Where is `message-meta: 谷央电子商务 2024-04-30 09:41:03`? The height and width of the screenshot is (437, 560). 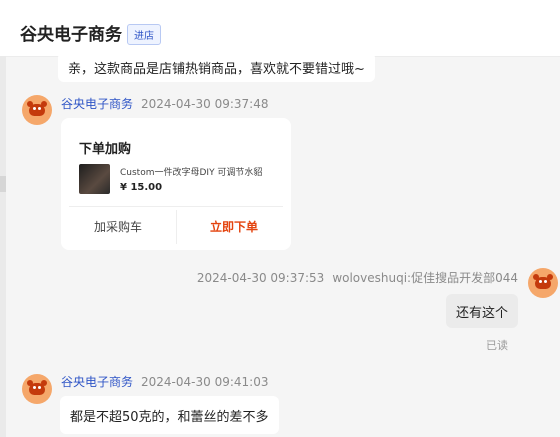 message-meta: 谷央电子商务 2024-04-30 09:41:03 is located at coordinates (164, 381).